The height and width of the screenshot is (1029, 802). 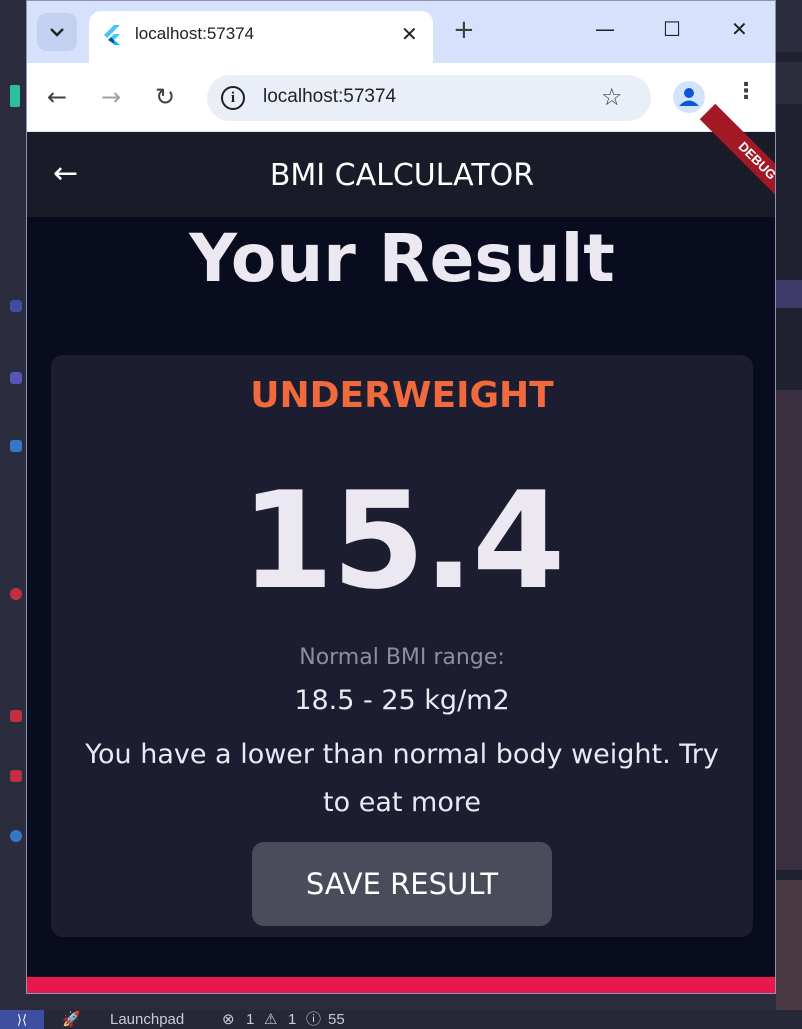 What do you see at coordinates (401, 985) in the screenshot?
I see `bottom-accent-bar` at bounding box center [401, 985].